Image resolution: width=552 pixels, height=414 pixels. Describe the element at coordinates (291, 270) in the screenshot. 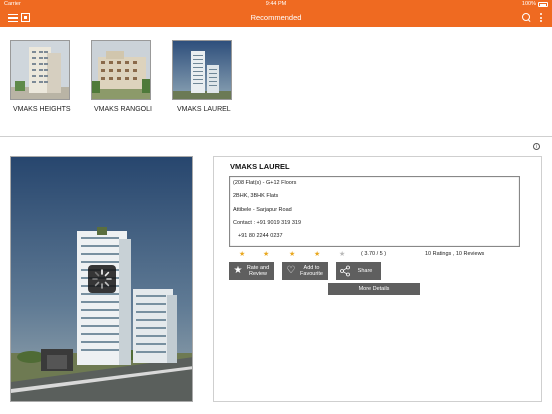

I see `heart-icon: ♡` at that location.